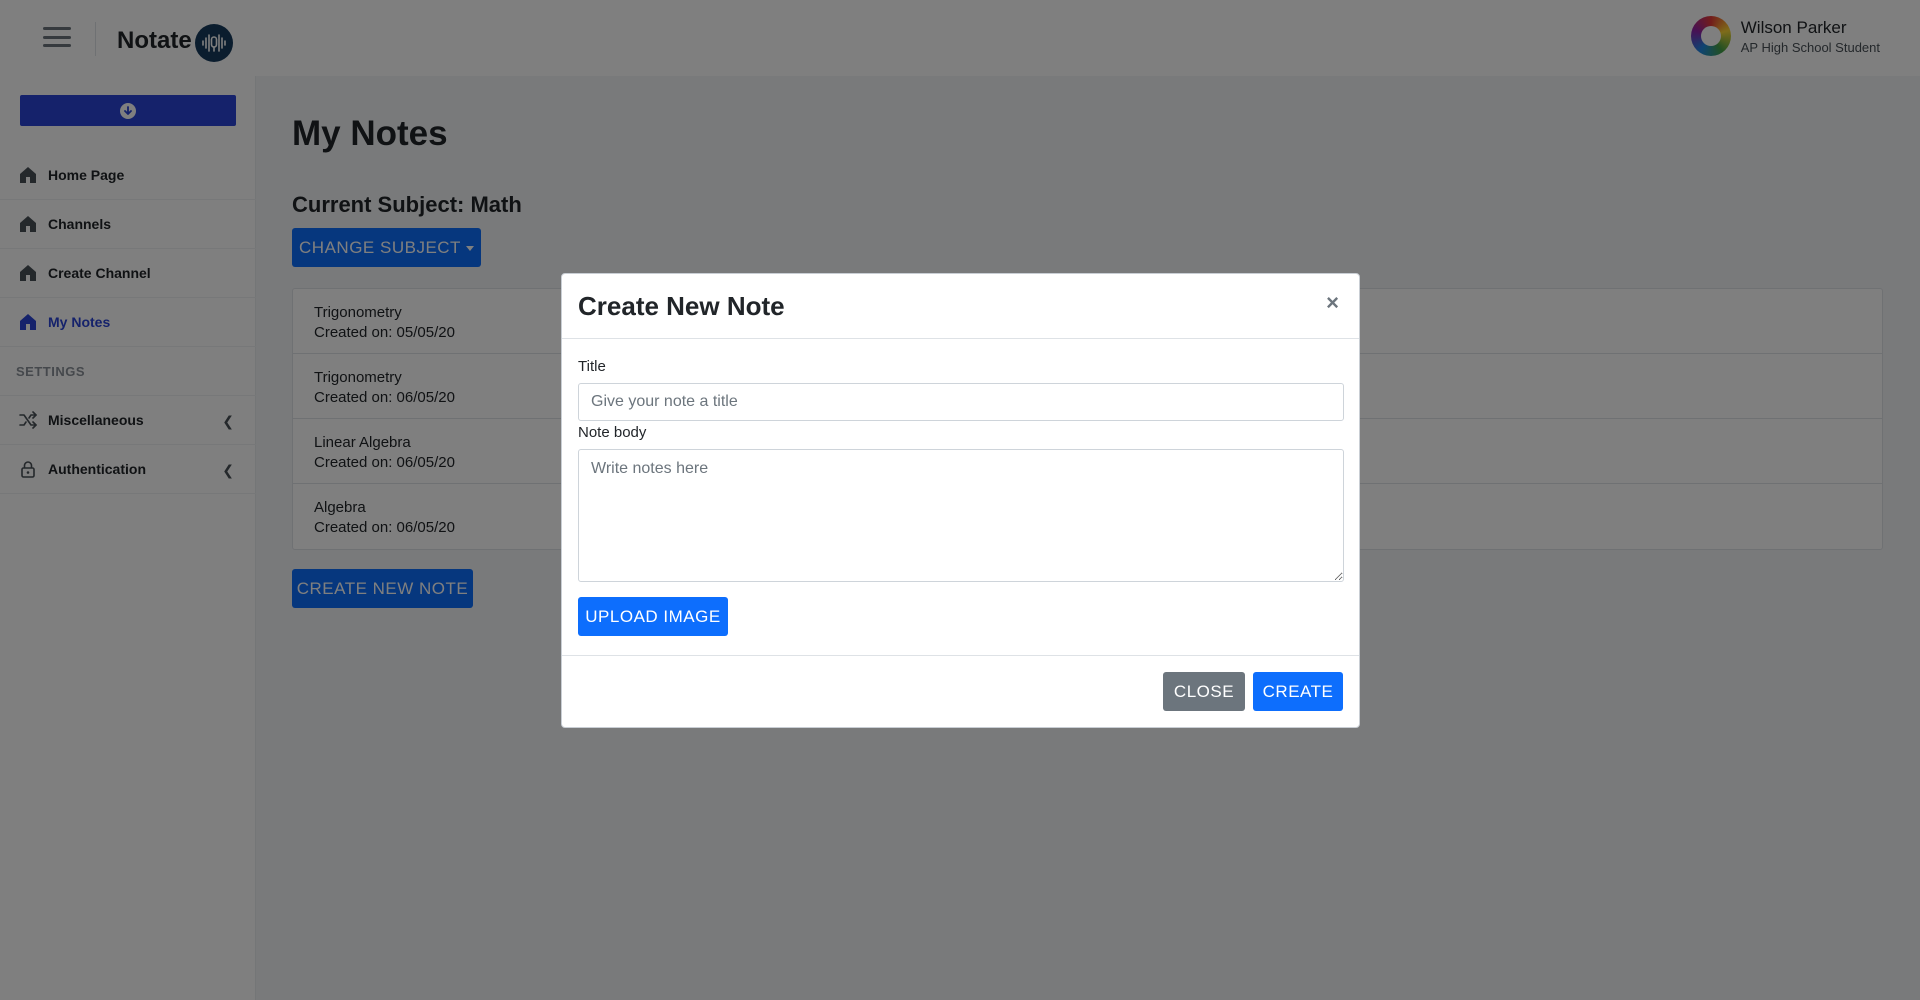  I want to click on modal-title: Create New Note, so click(681, 306).